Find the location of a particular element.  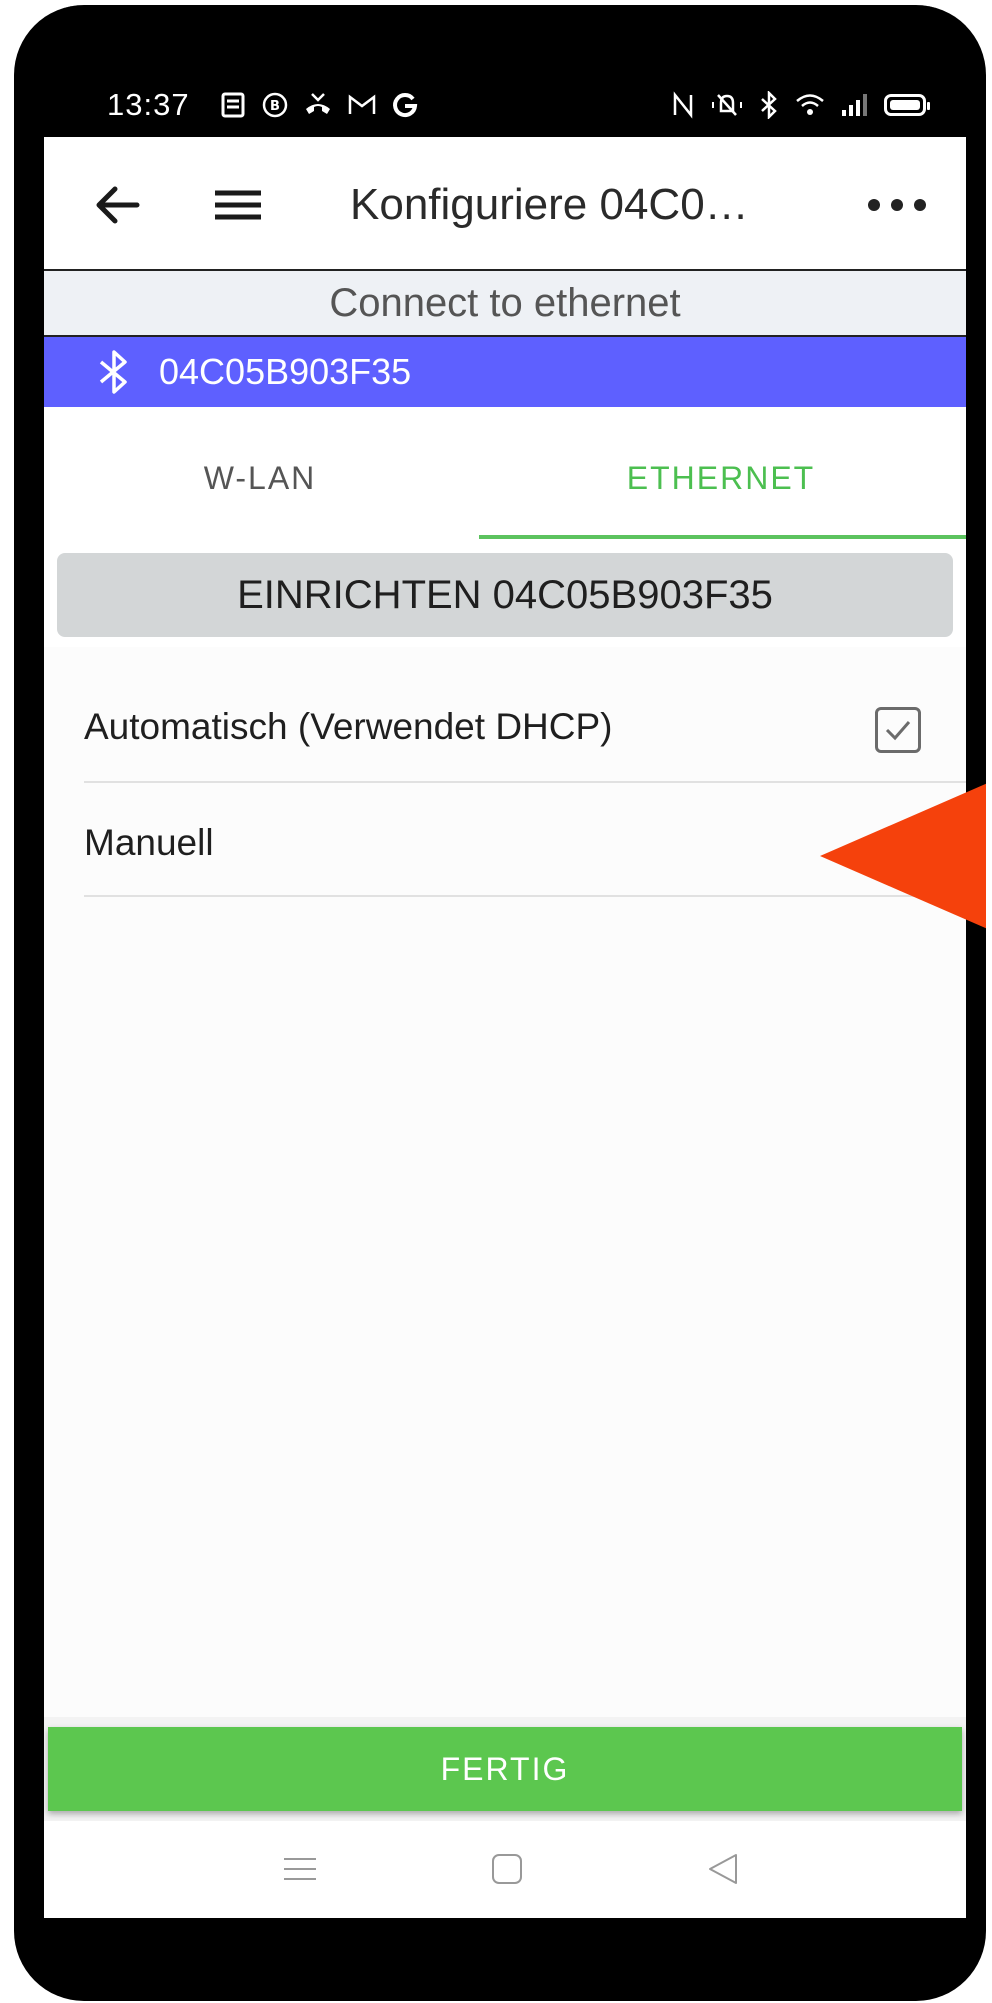

vibrate-off-icon is located at coordinates (727, 105).